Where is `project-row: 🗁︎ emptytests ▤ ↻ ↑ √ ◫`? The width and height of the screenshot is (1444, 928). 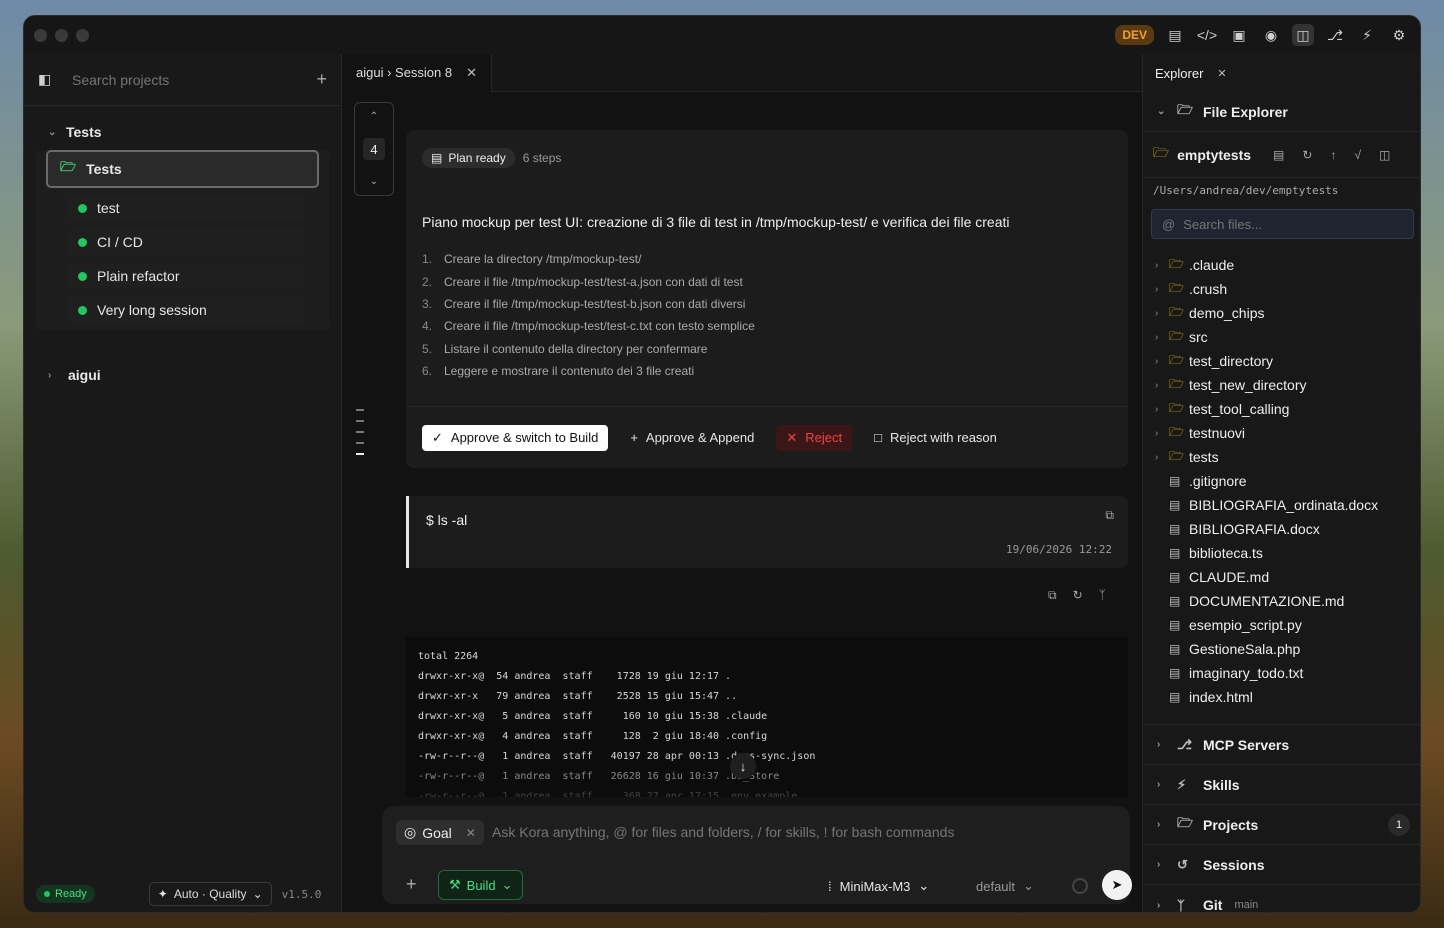
project-row: 🗁︎ emptytests ▤ ↻ ↑ √ ◫ is located at coordinates (1281, 155).